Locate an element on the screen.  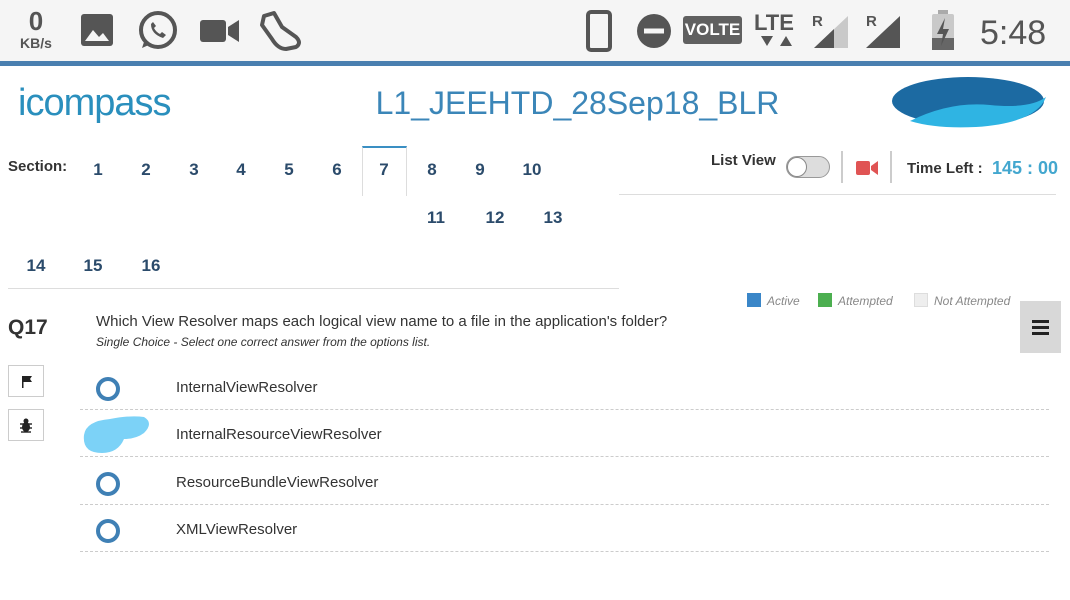
section-tab-4: 4 is located at coordinates (241, 170).